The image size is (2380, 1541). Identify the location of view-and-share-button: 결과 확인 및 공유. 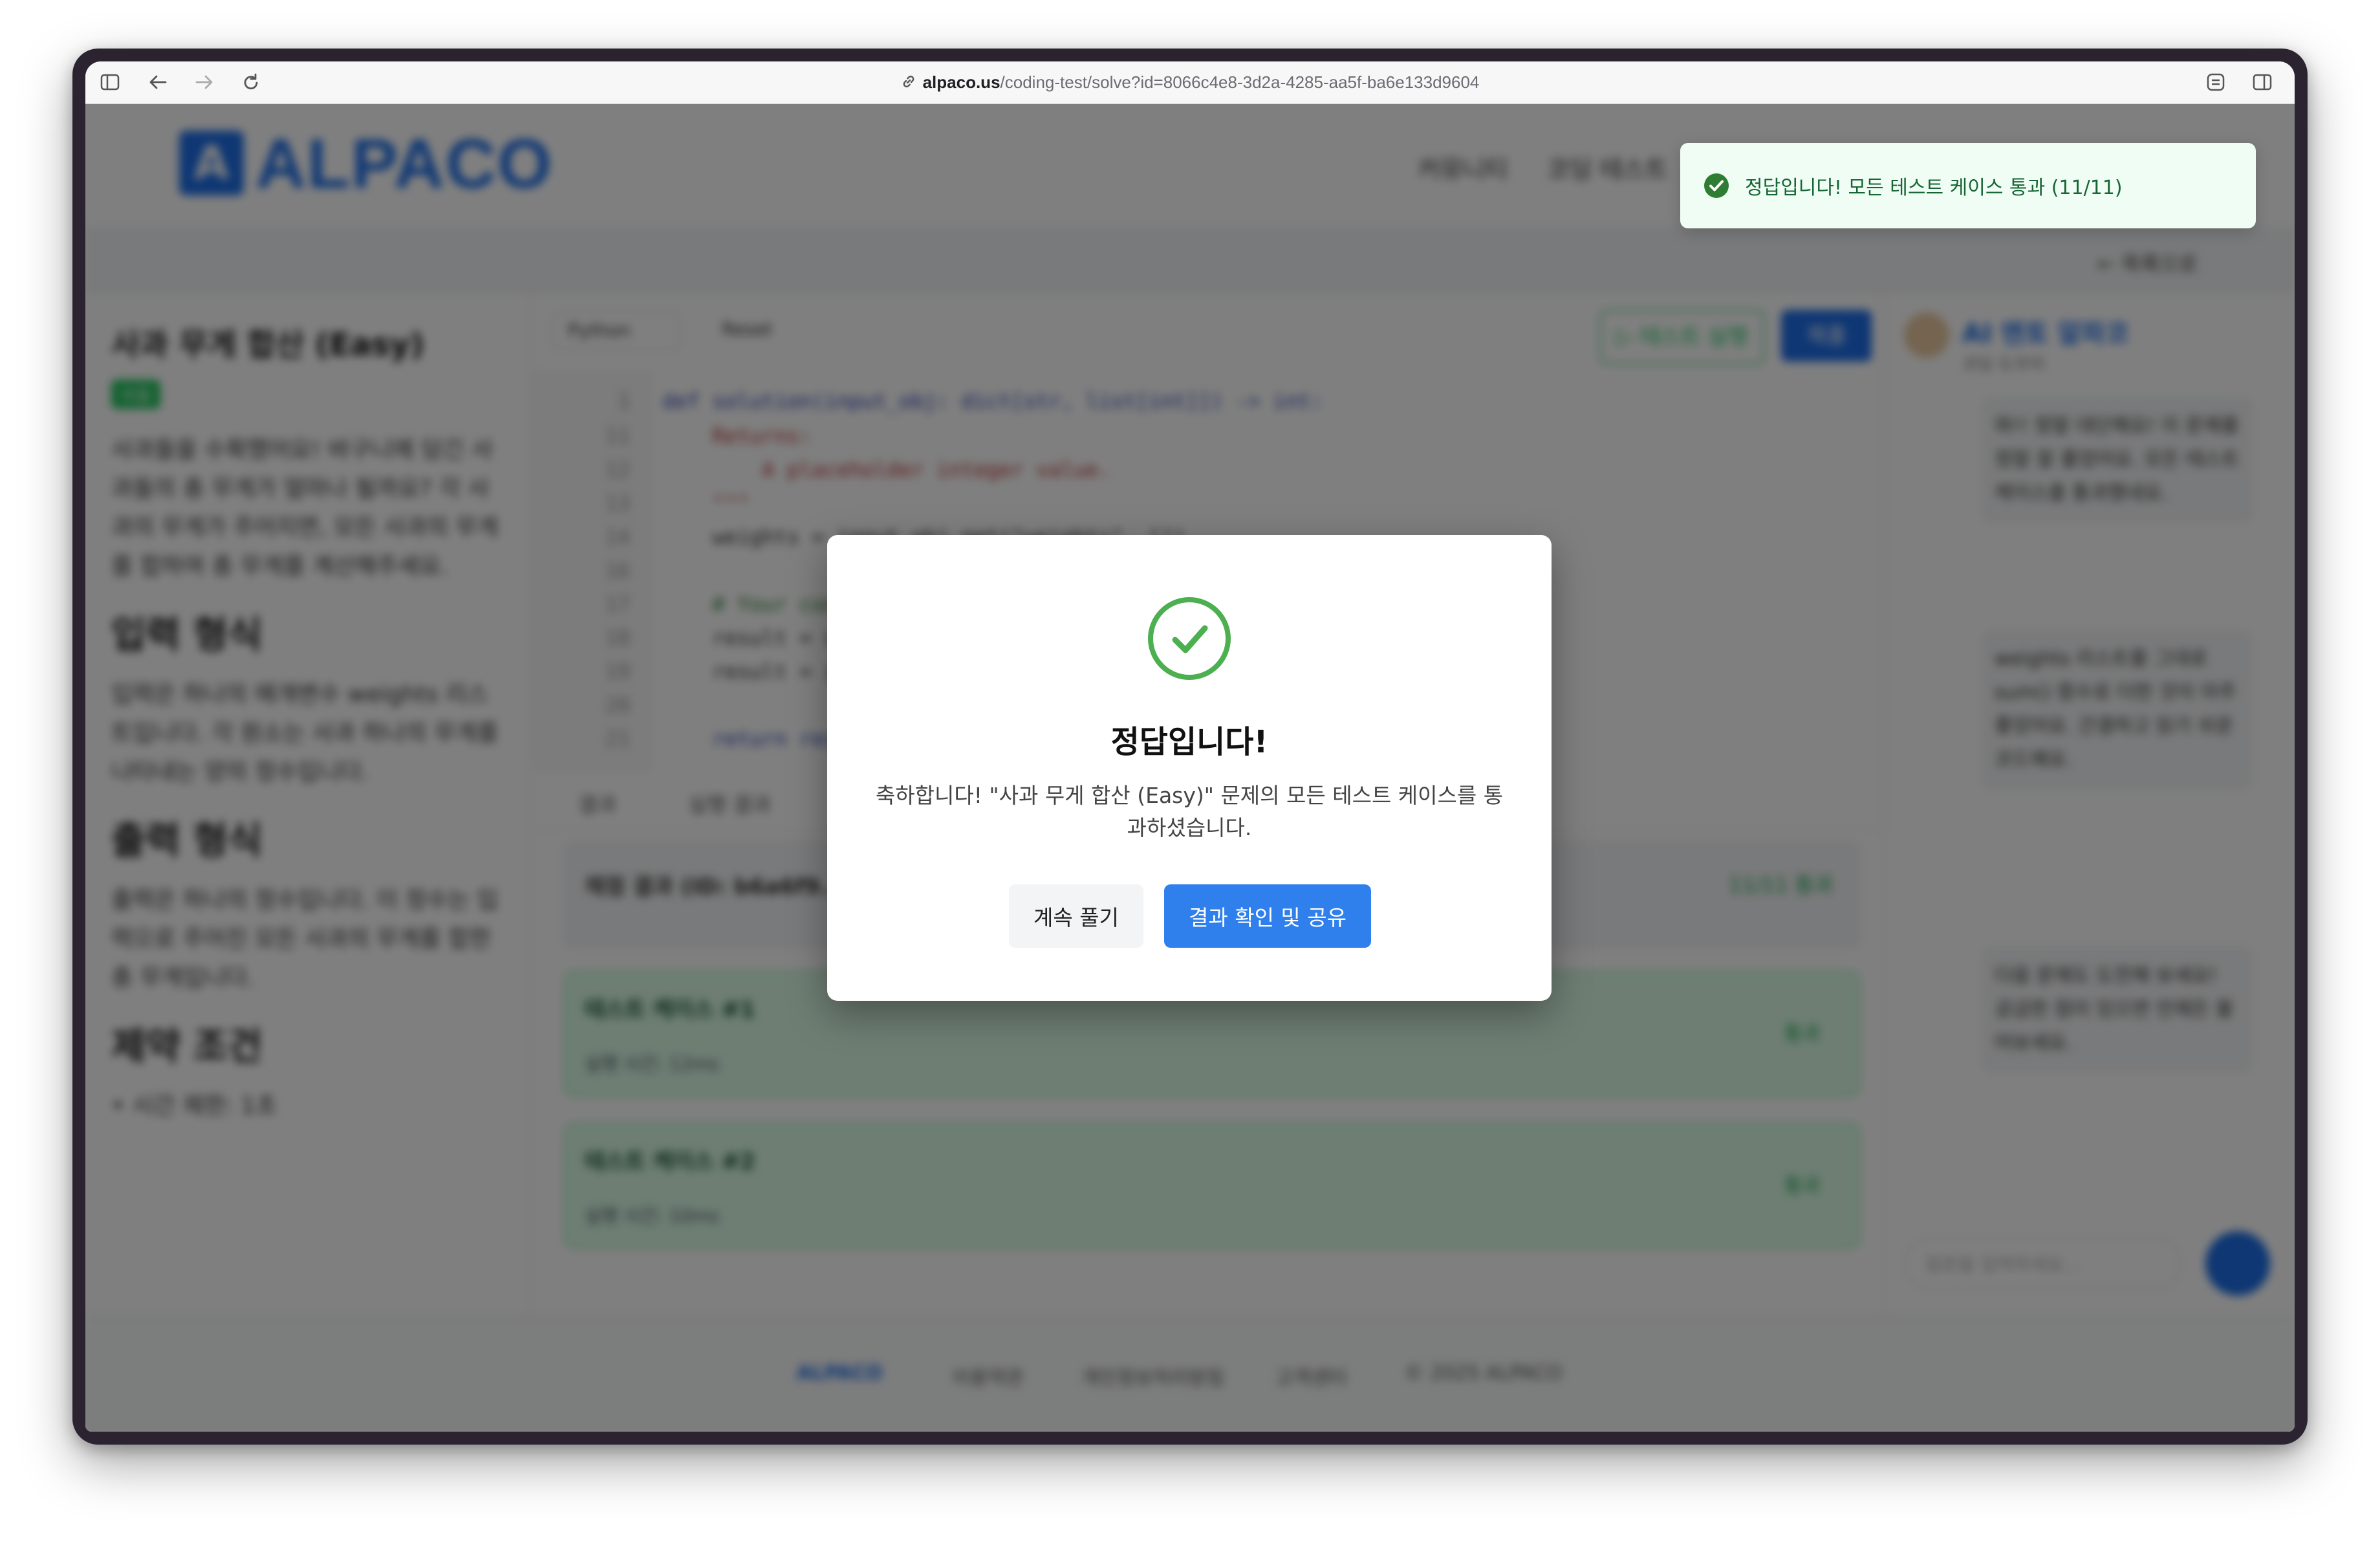
(1267, 916).